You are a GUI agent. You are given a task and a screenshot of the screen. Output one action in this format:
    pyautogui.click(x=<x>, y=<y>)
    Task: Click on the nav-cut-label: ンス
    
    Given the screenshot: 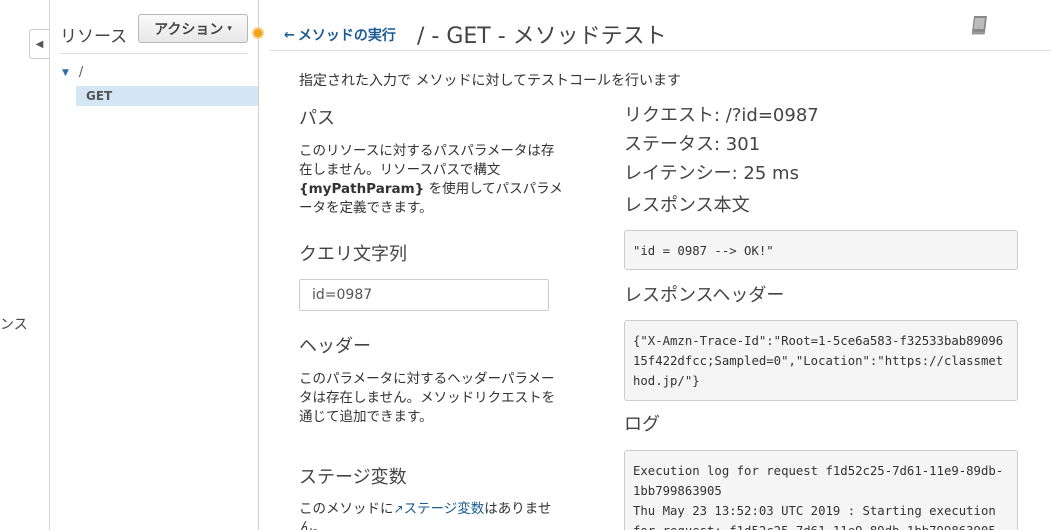 What is the action you would take?
    pyautogui.click(x=14, y=325)
    